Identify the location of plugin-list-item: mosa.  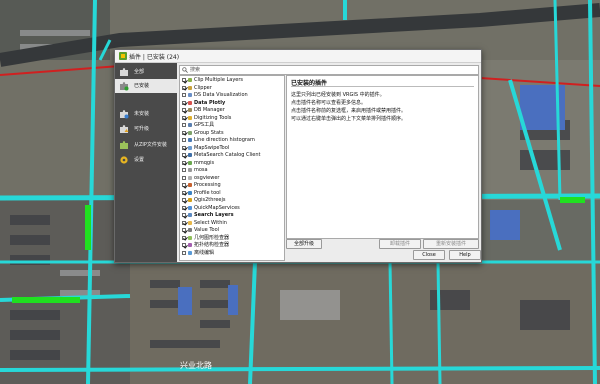
(232, 170).